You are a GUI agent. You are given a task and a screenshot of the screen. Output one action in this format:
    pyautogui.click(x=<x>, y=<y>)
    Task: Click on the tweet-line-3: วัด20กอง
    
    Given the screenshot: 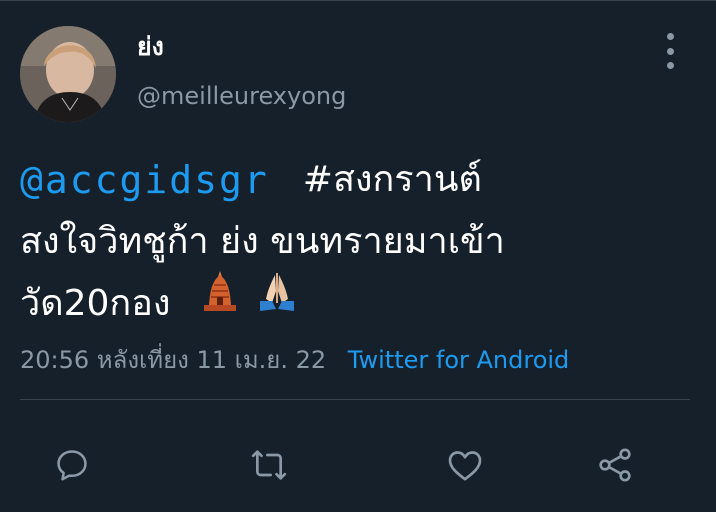 What is the action you would take?
    pyautogui.click(x=95, y=303)
    